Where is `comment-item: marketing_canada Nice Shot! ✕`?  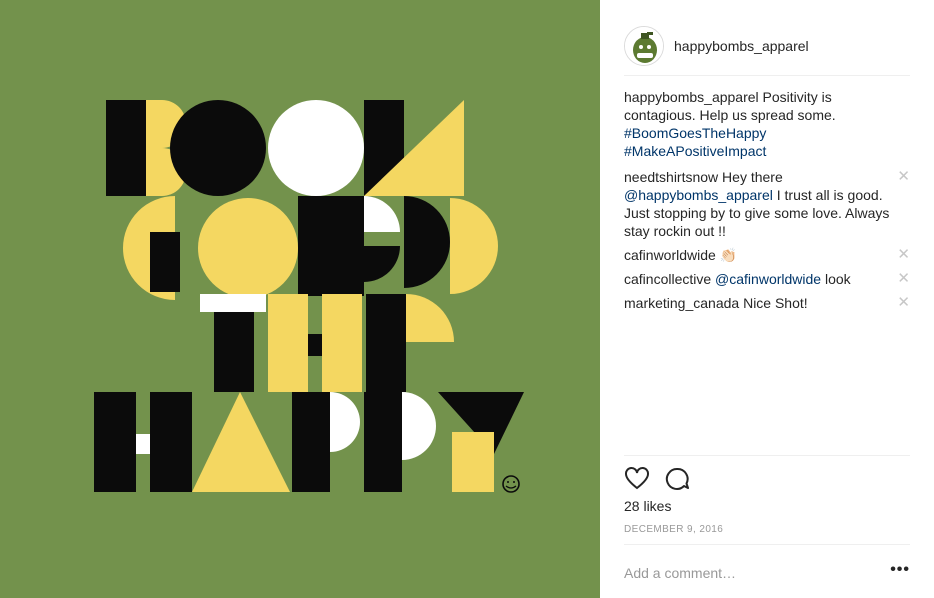
comment-item: marketing_canada Nice Shot! ✕ is located at coordinates (771, 303).